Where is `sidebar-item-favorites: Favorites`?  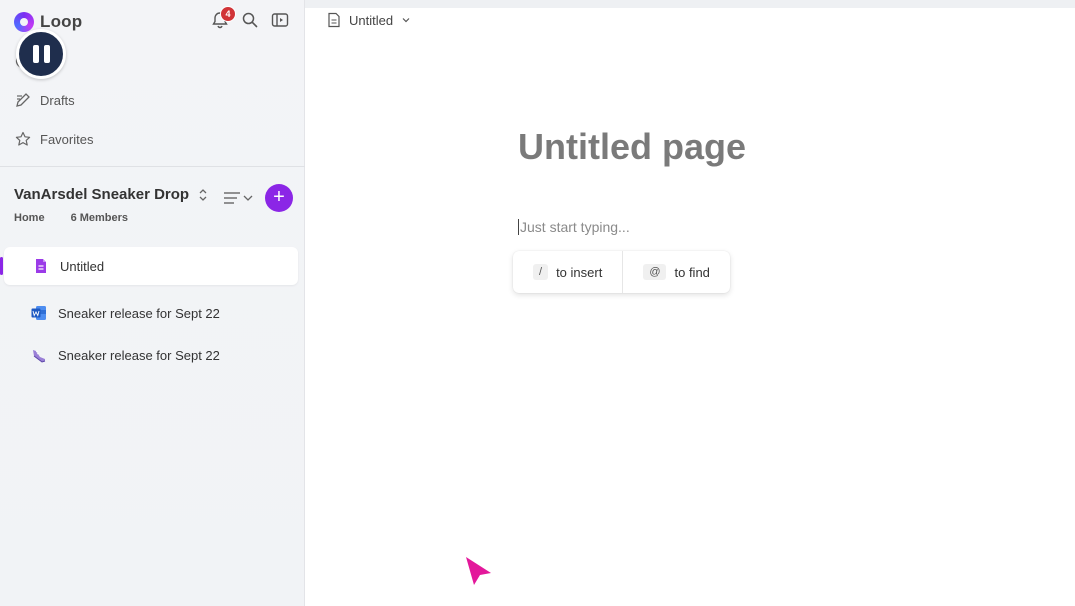
sidebar-item-favorites: Favorites is located at coordinates (53, 139).